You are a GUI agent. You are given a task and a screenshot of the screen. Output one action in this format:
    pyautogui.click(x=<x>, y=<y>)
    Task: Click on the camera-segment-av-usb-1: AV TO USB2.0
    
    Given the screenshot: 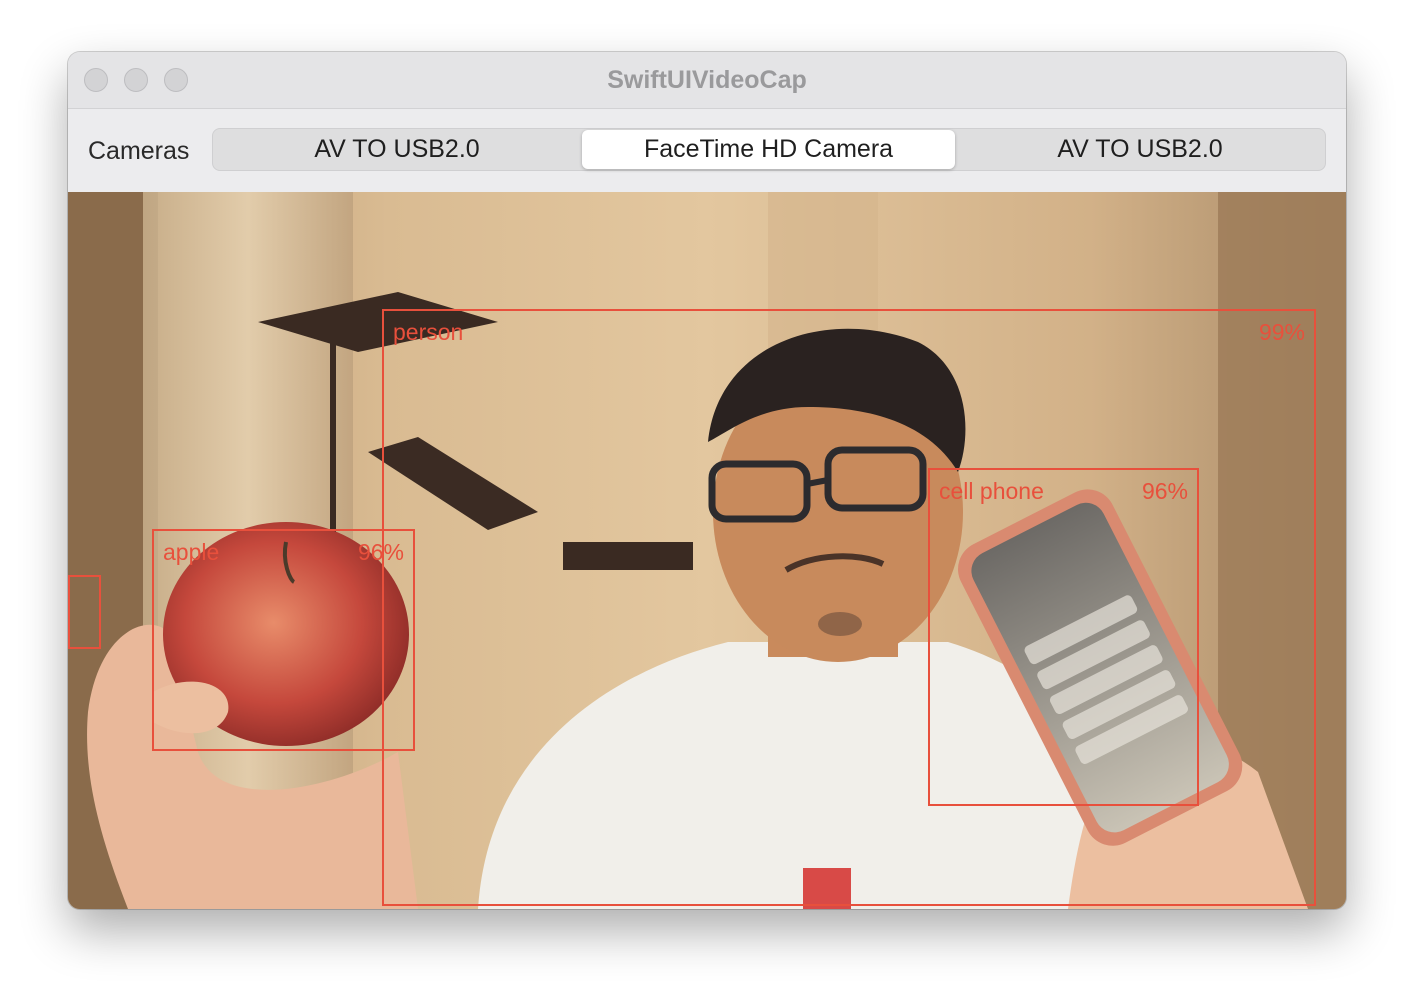 What is the action you would take?
    pyautogui.click(x=397, y=149)
    